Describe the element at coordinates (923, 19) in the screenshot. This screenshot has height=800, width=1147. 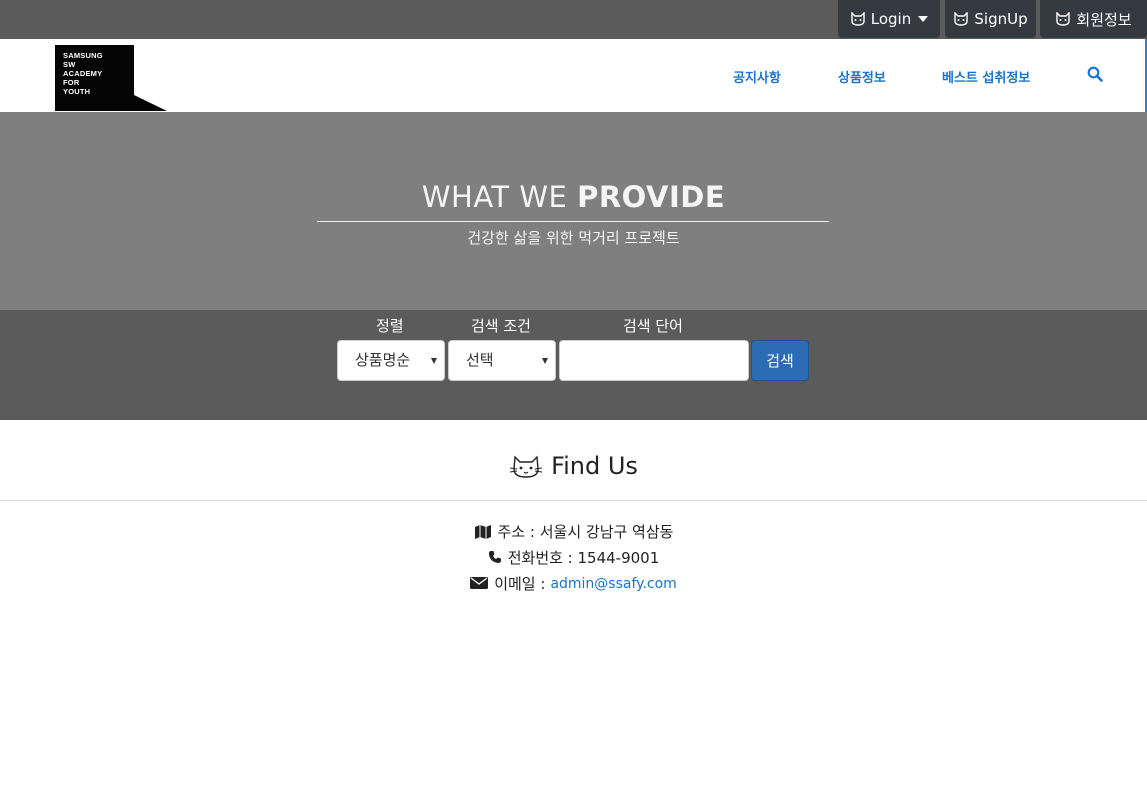
I see `chevron-down-icon` at that location.